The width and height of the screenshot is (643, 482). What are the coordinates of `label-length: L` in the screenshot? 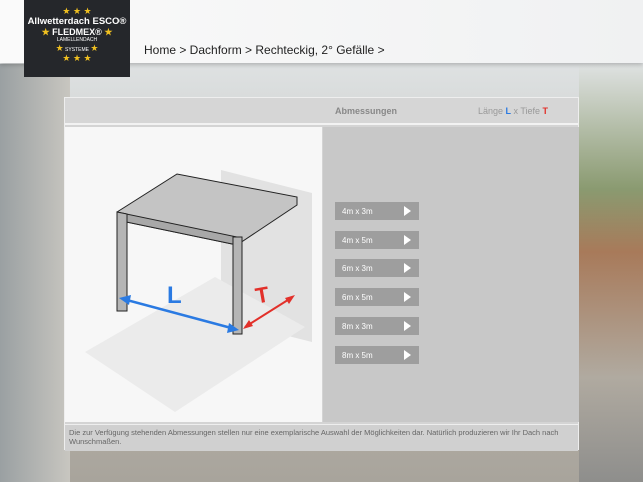 It's located at (174, 295).